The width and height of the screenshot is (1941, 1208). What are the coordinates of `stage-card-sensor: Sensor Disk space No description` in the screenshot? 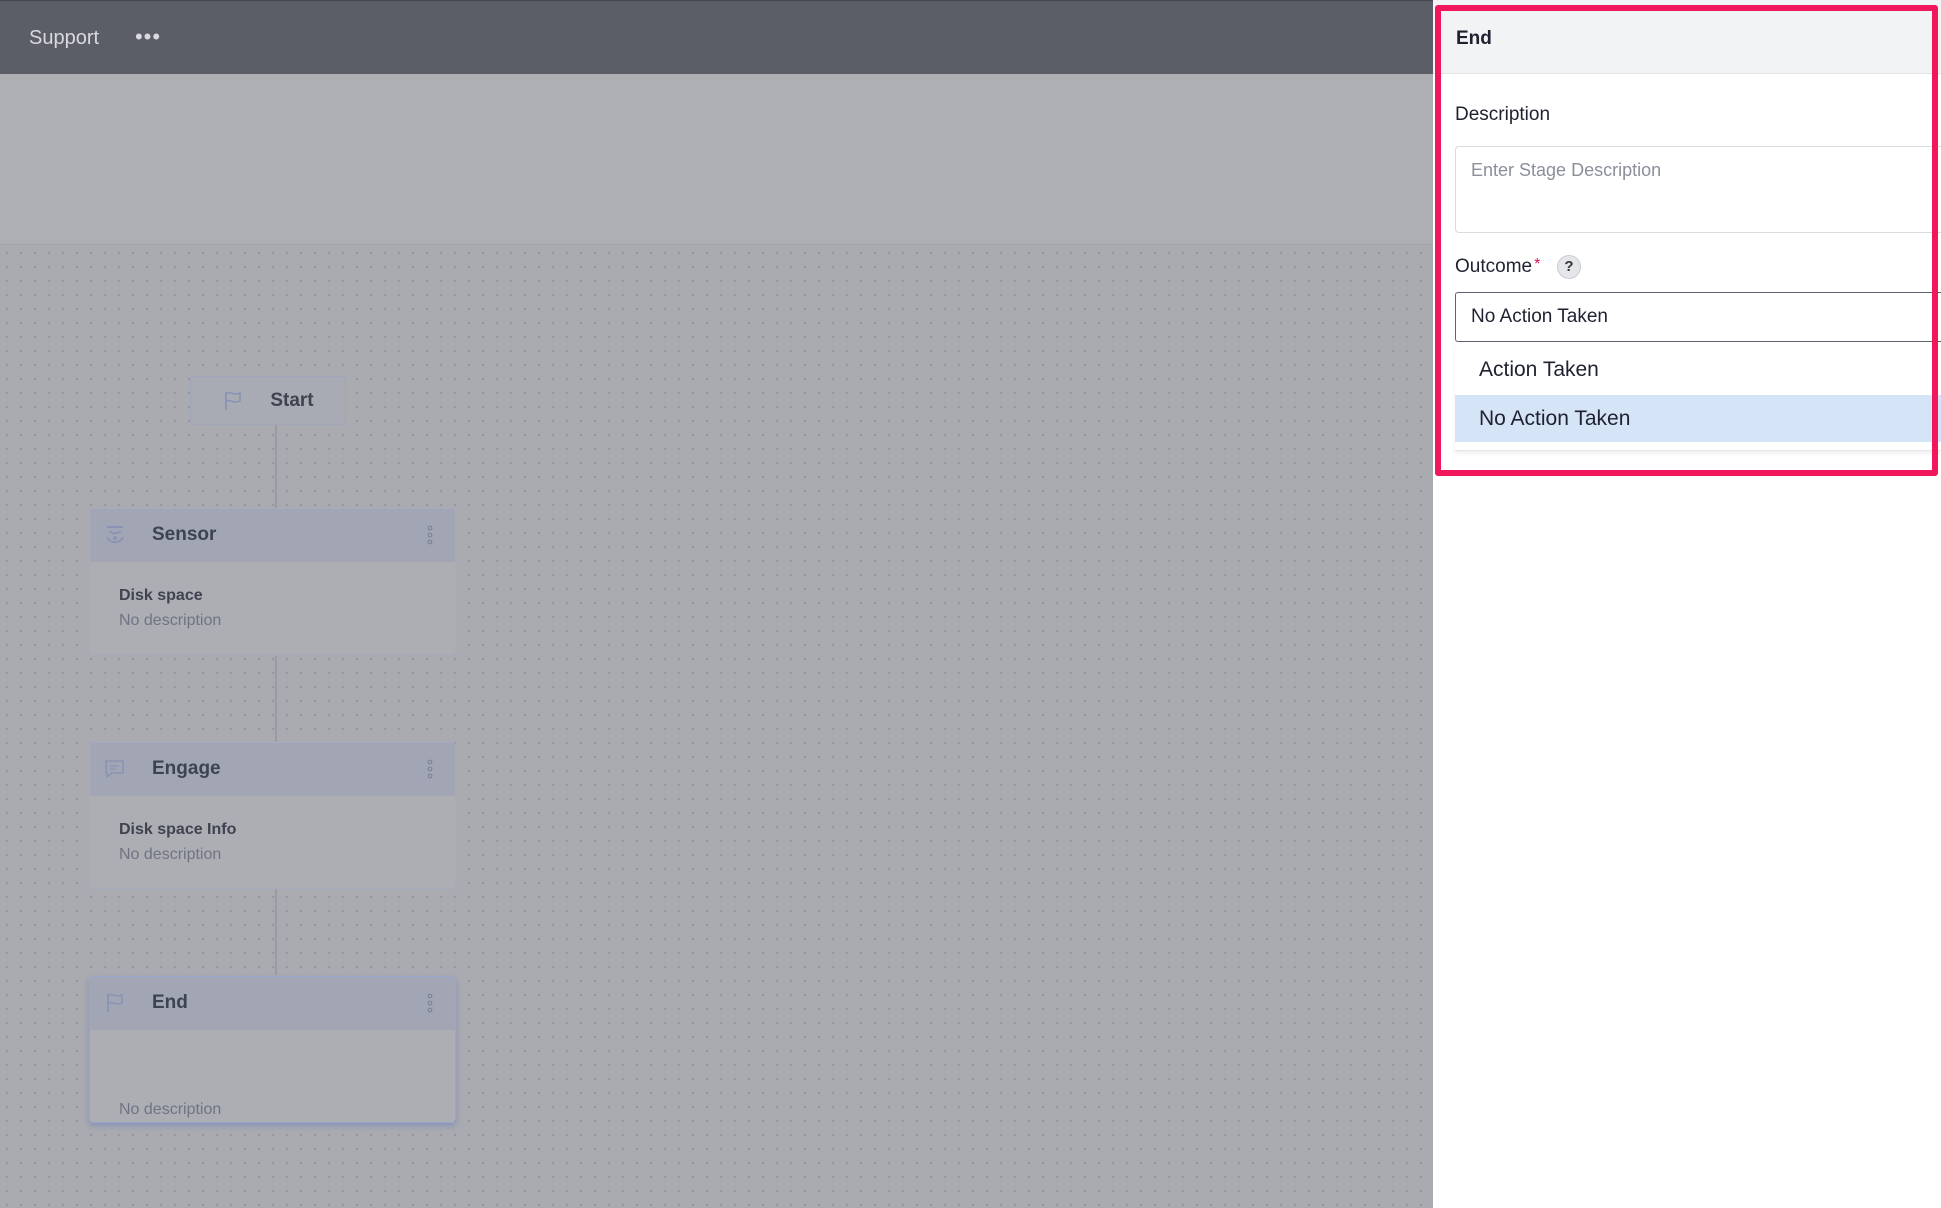 It's located at (272, 581).